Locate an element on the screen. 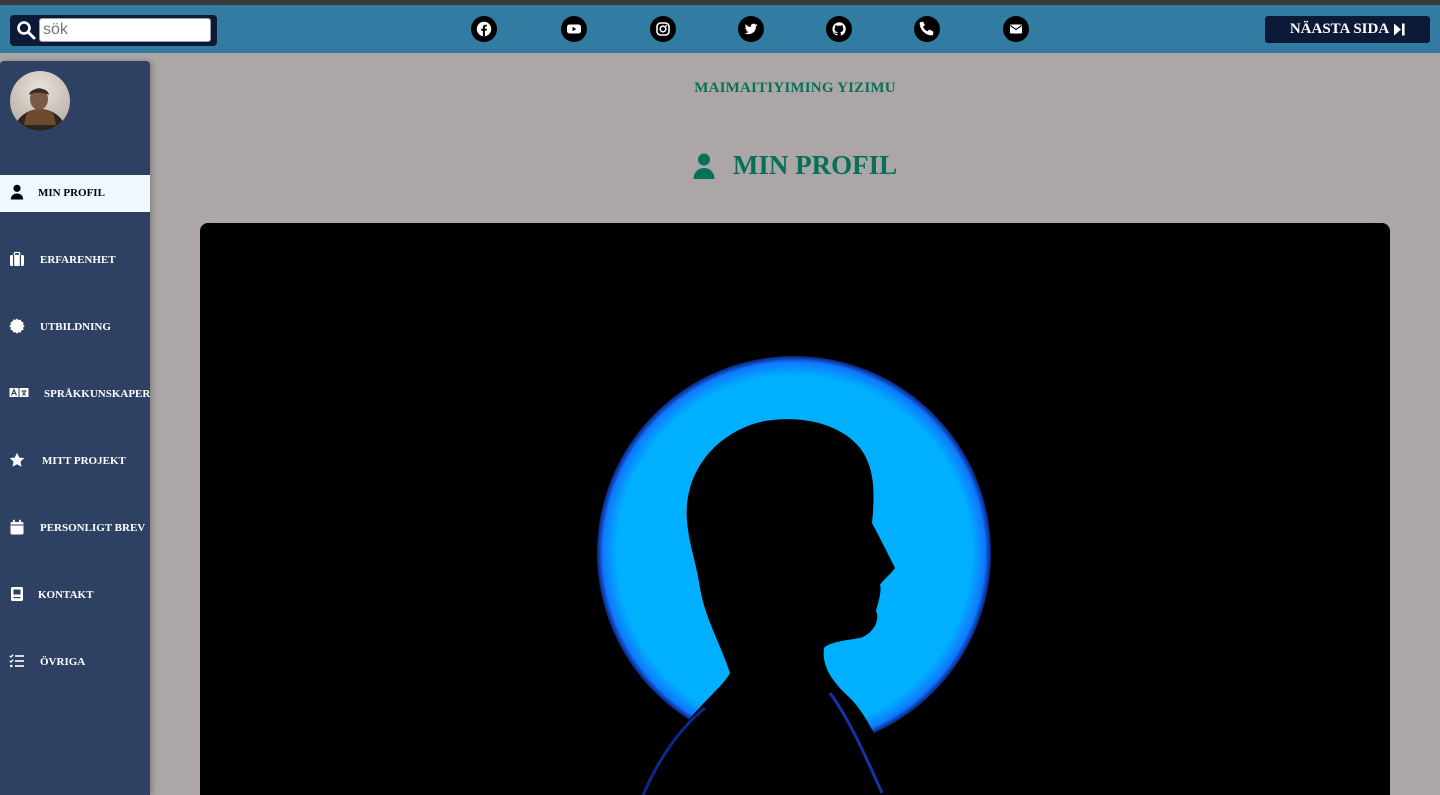  search-box is located at coordinates (113, 30).